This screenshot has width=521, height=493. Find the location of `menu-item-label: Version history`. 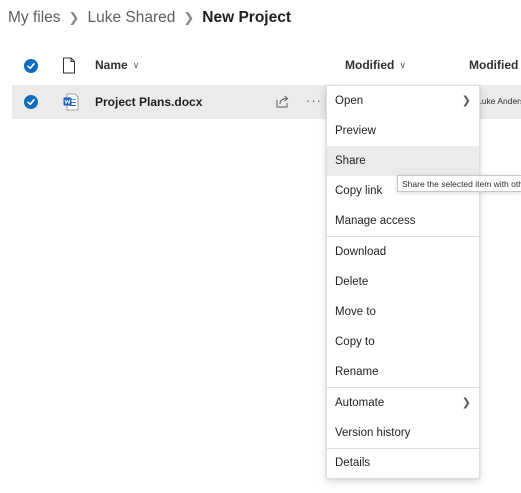

menu-item-label: Version history is located at coordinates (373, 433).